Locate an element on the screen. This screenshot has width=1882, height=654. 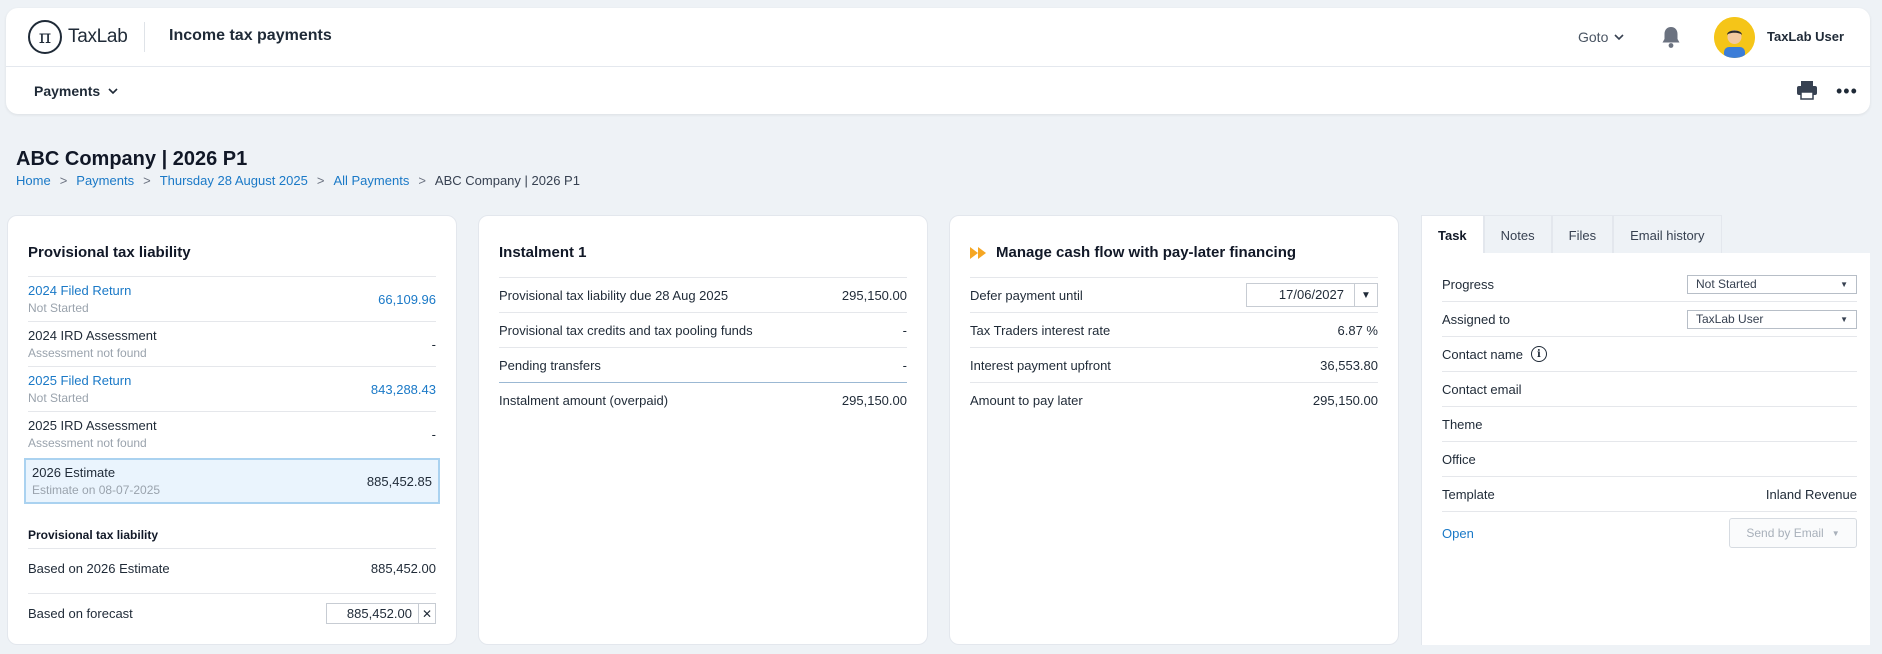
card-title: Provisional tax liability is located at coordinates (109, 252).